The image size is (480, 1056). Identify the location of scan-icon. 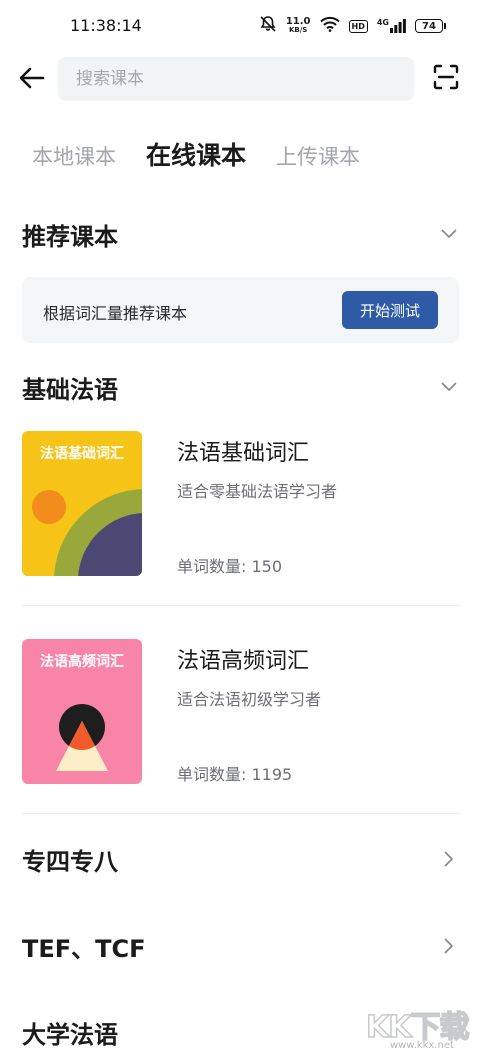
(446, 79).